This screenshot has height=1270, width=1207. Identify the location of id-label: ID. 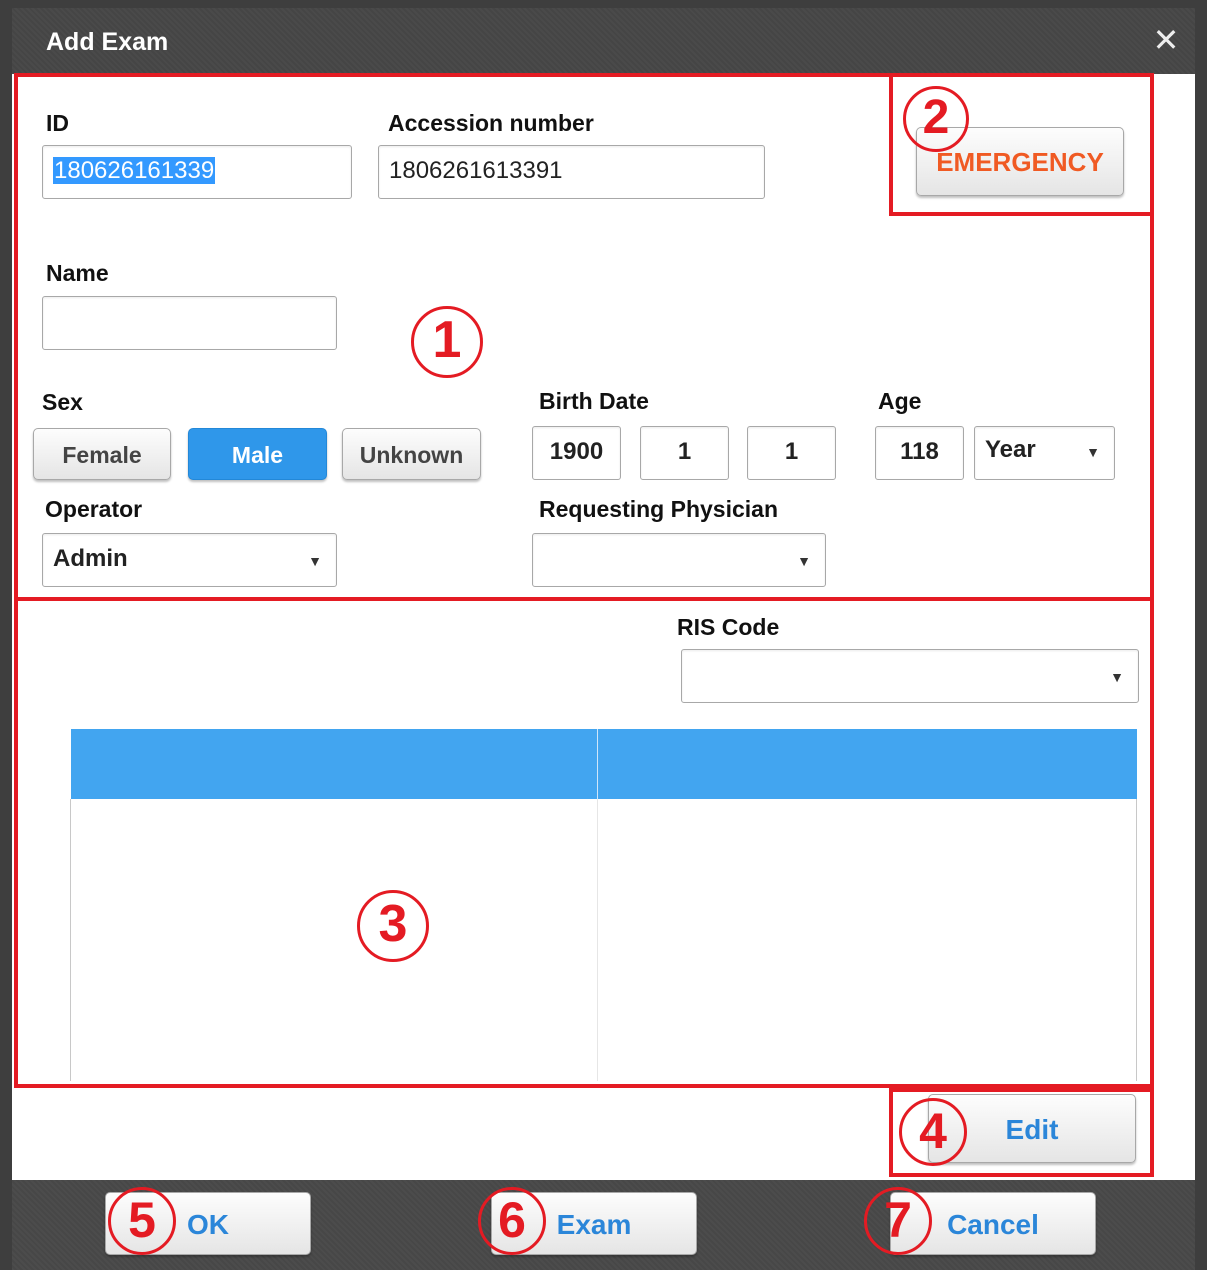
(57, 123).